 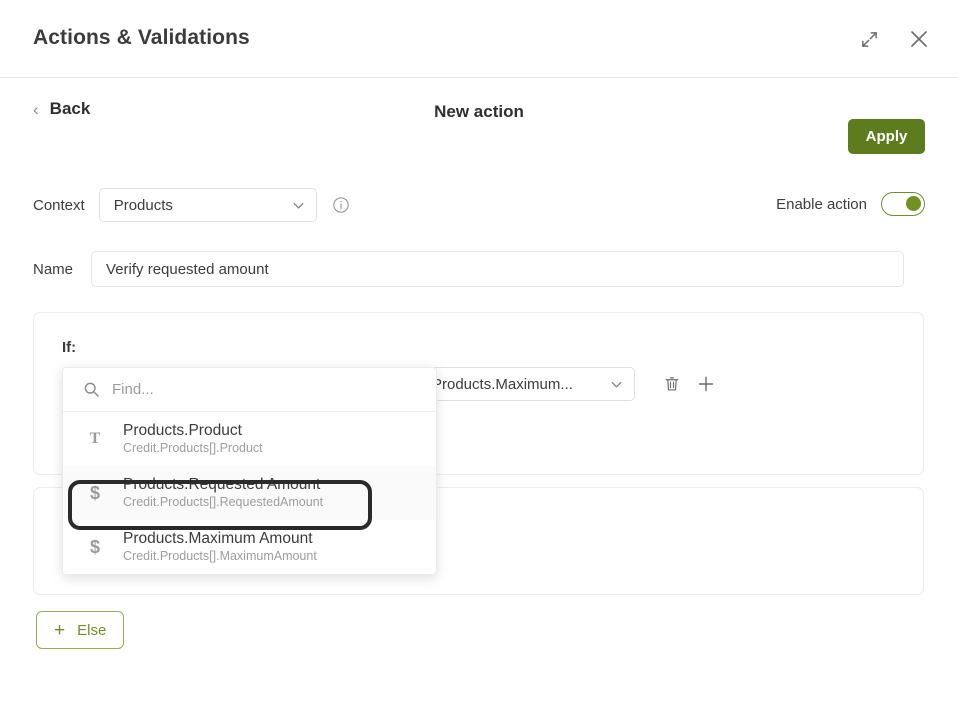 What do you see at coordinates (207, 205) in the screenshot?
I see `context-select: Products` at bounding box center [207, 205].